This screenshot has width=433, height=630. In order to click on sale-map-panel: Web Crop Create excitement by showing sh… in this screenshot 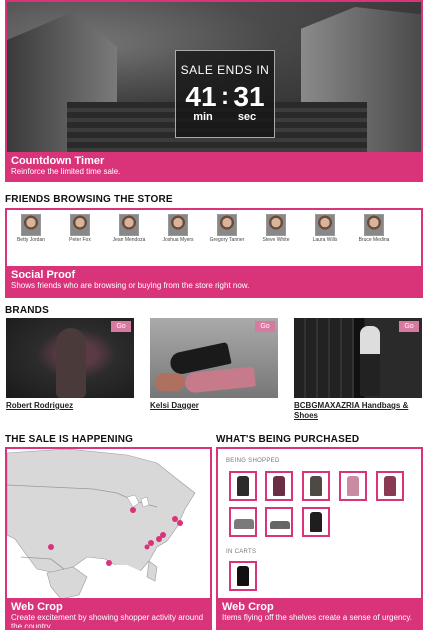, I will do `click(108, 538)`.